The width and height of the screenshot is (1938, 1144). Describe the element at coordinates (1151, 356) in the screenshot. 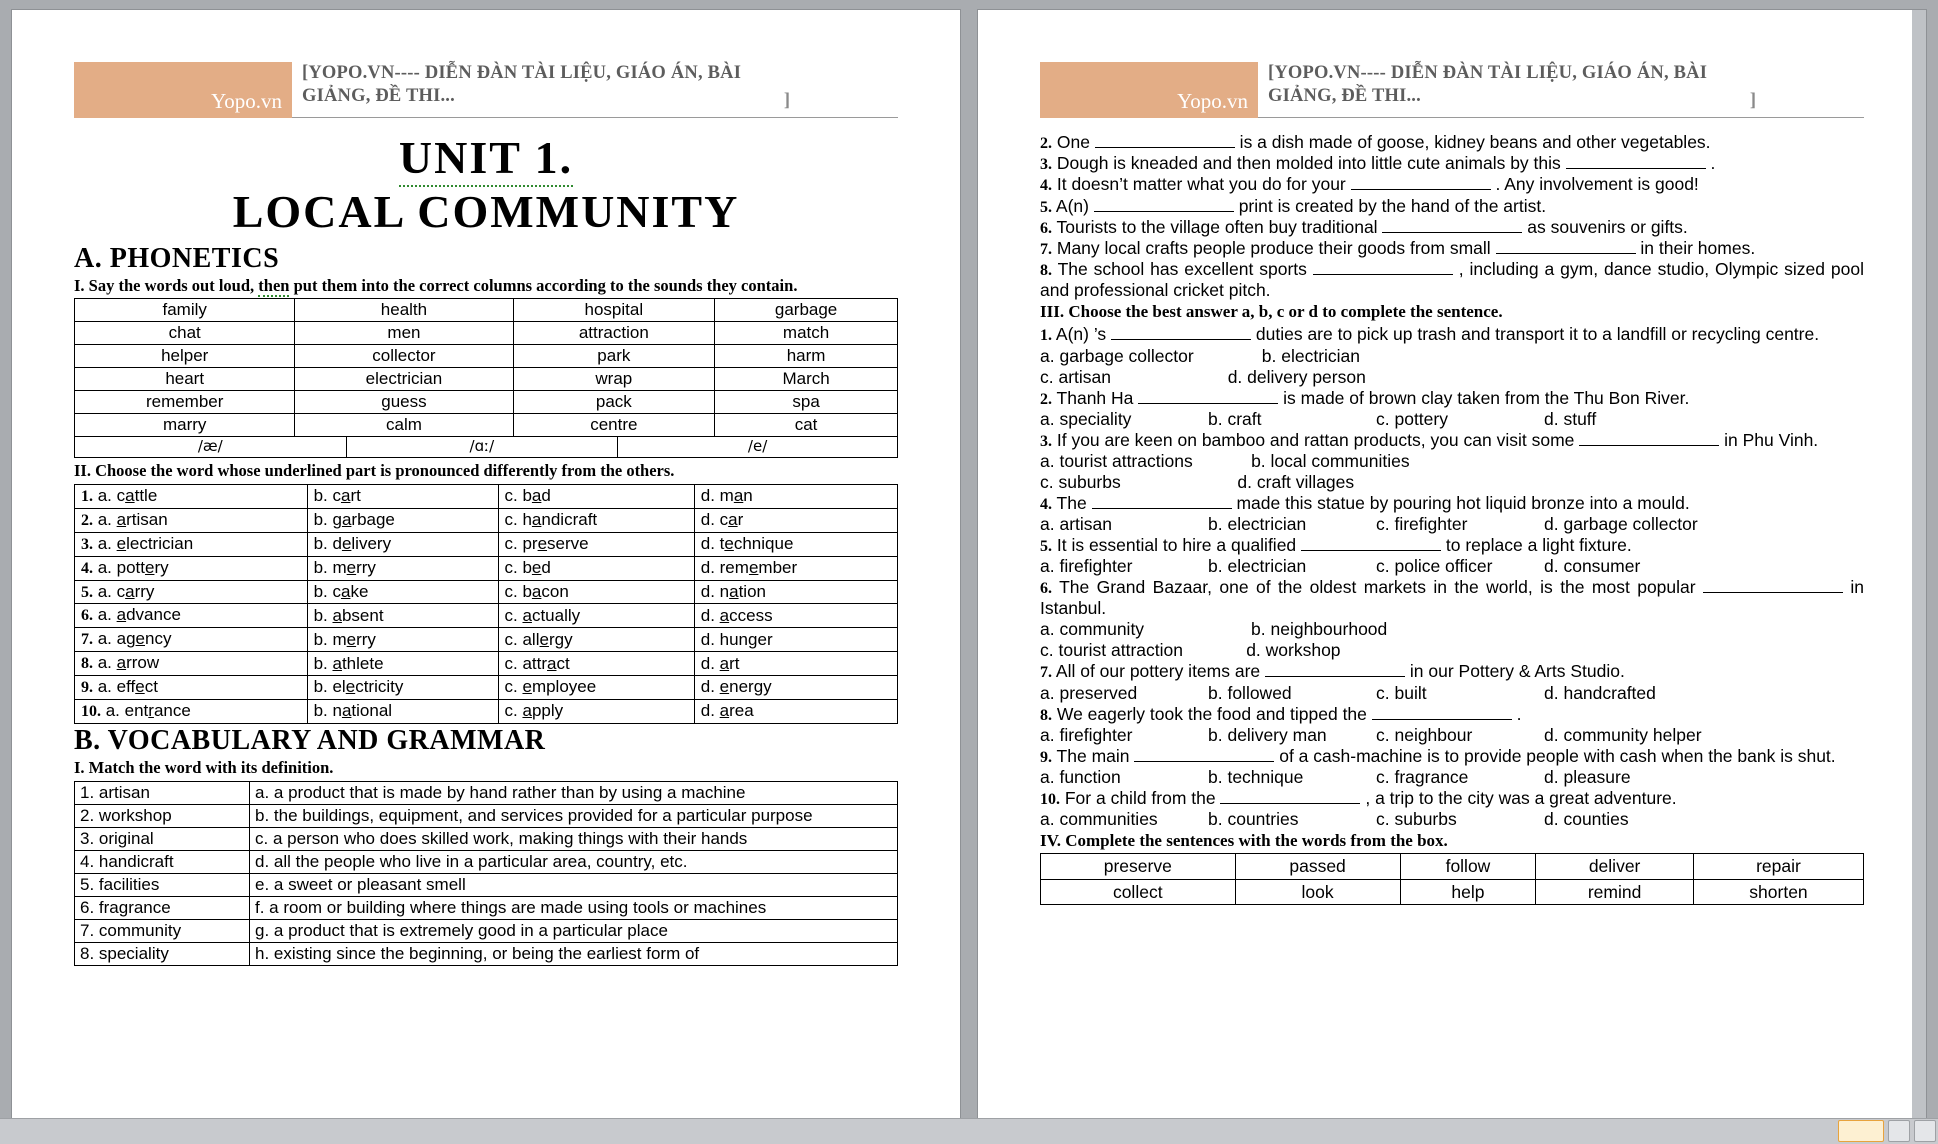

I see `mc-option: a. garbage collector` at that location.